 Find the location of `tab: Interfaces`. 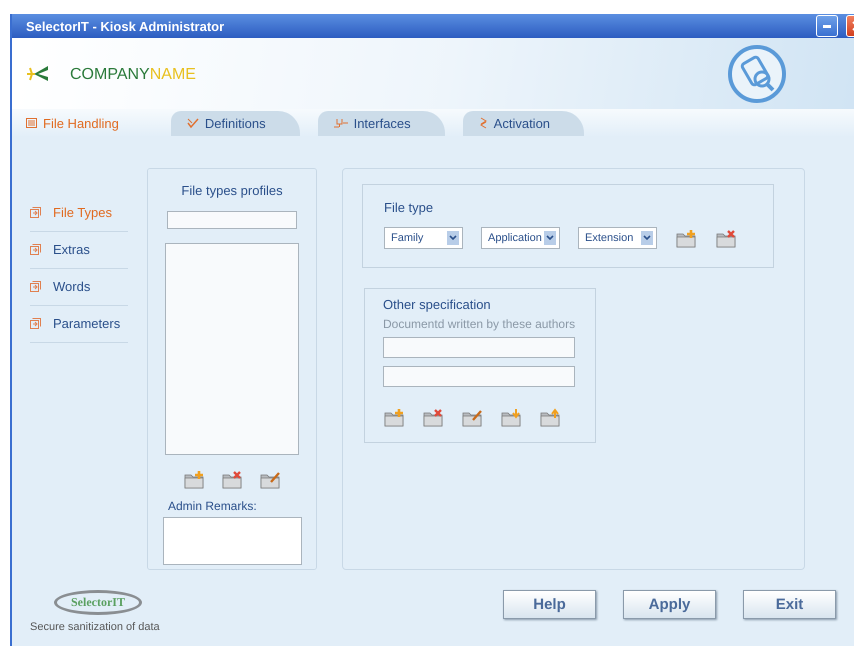

tab: Interfaces is located at coordinates (381, 123).